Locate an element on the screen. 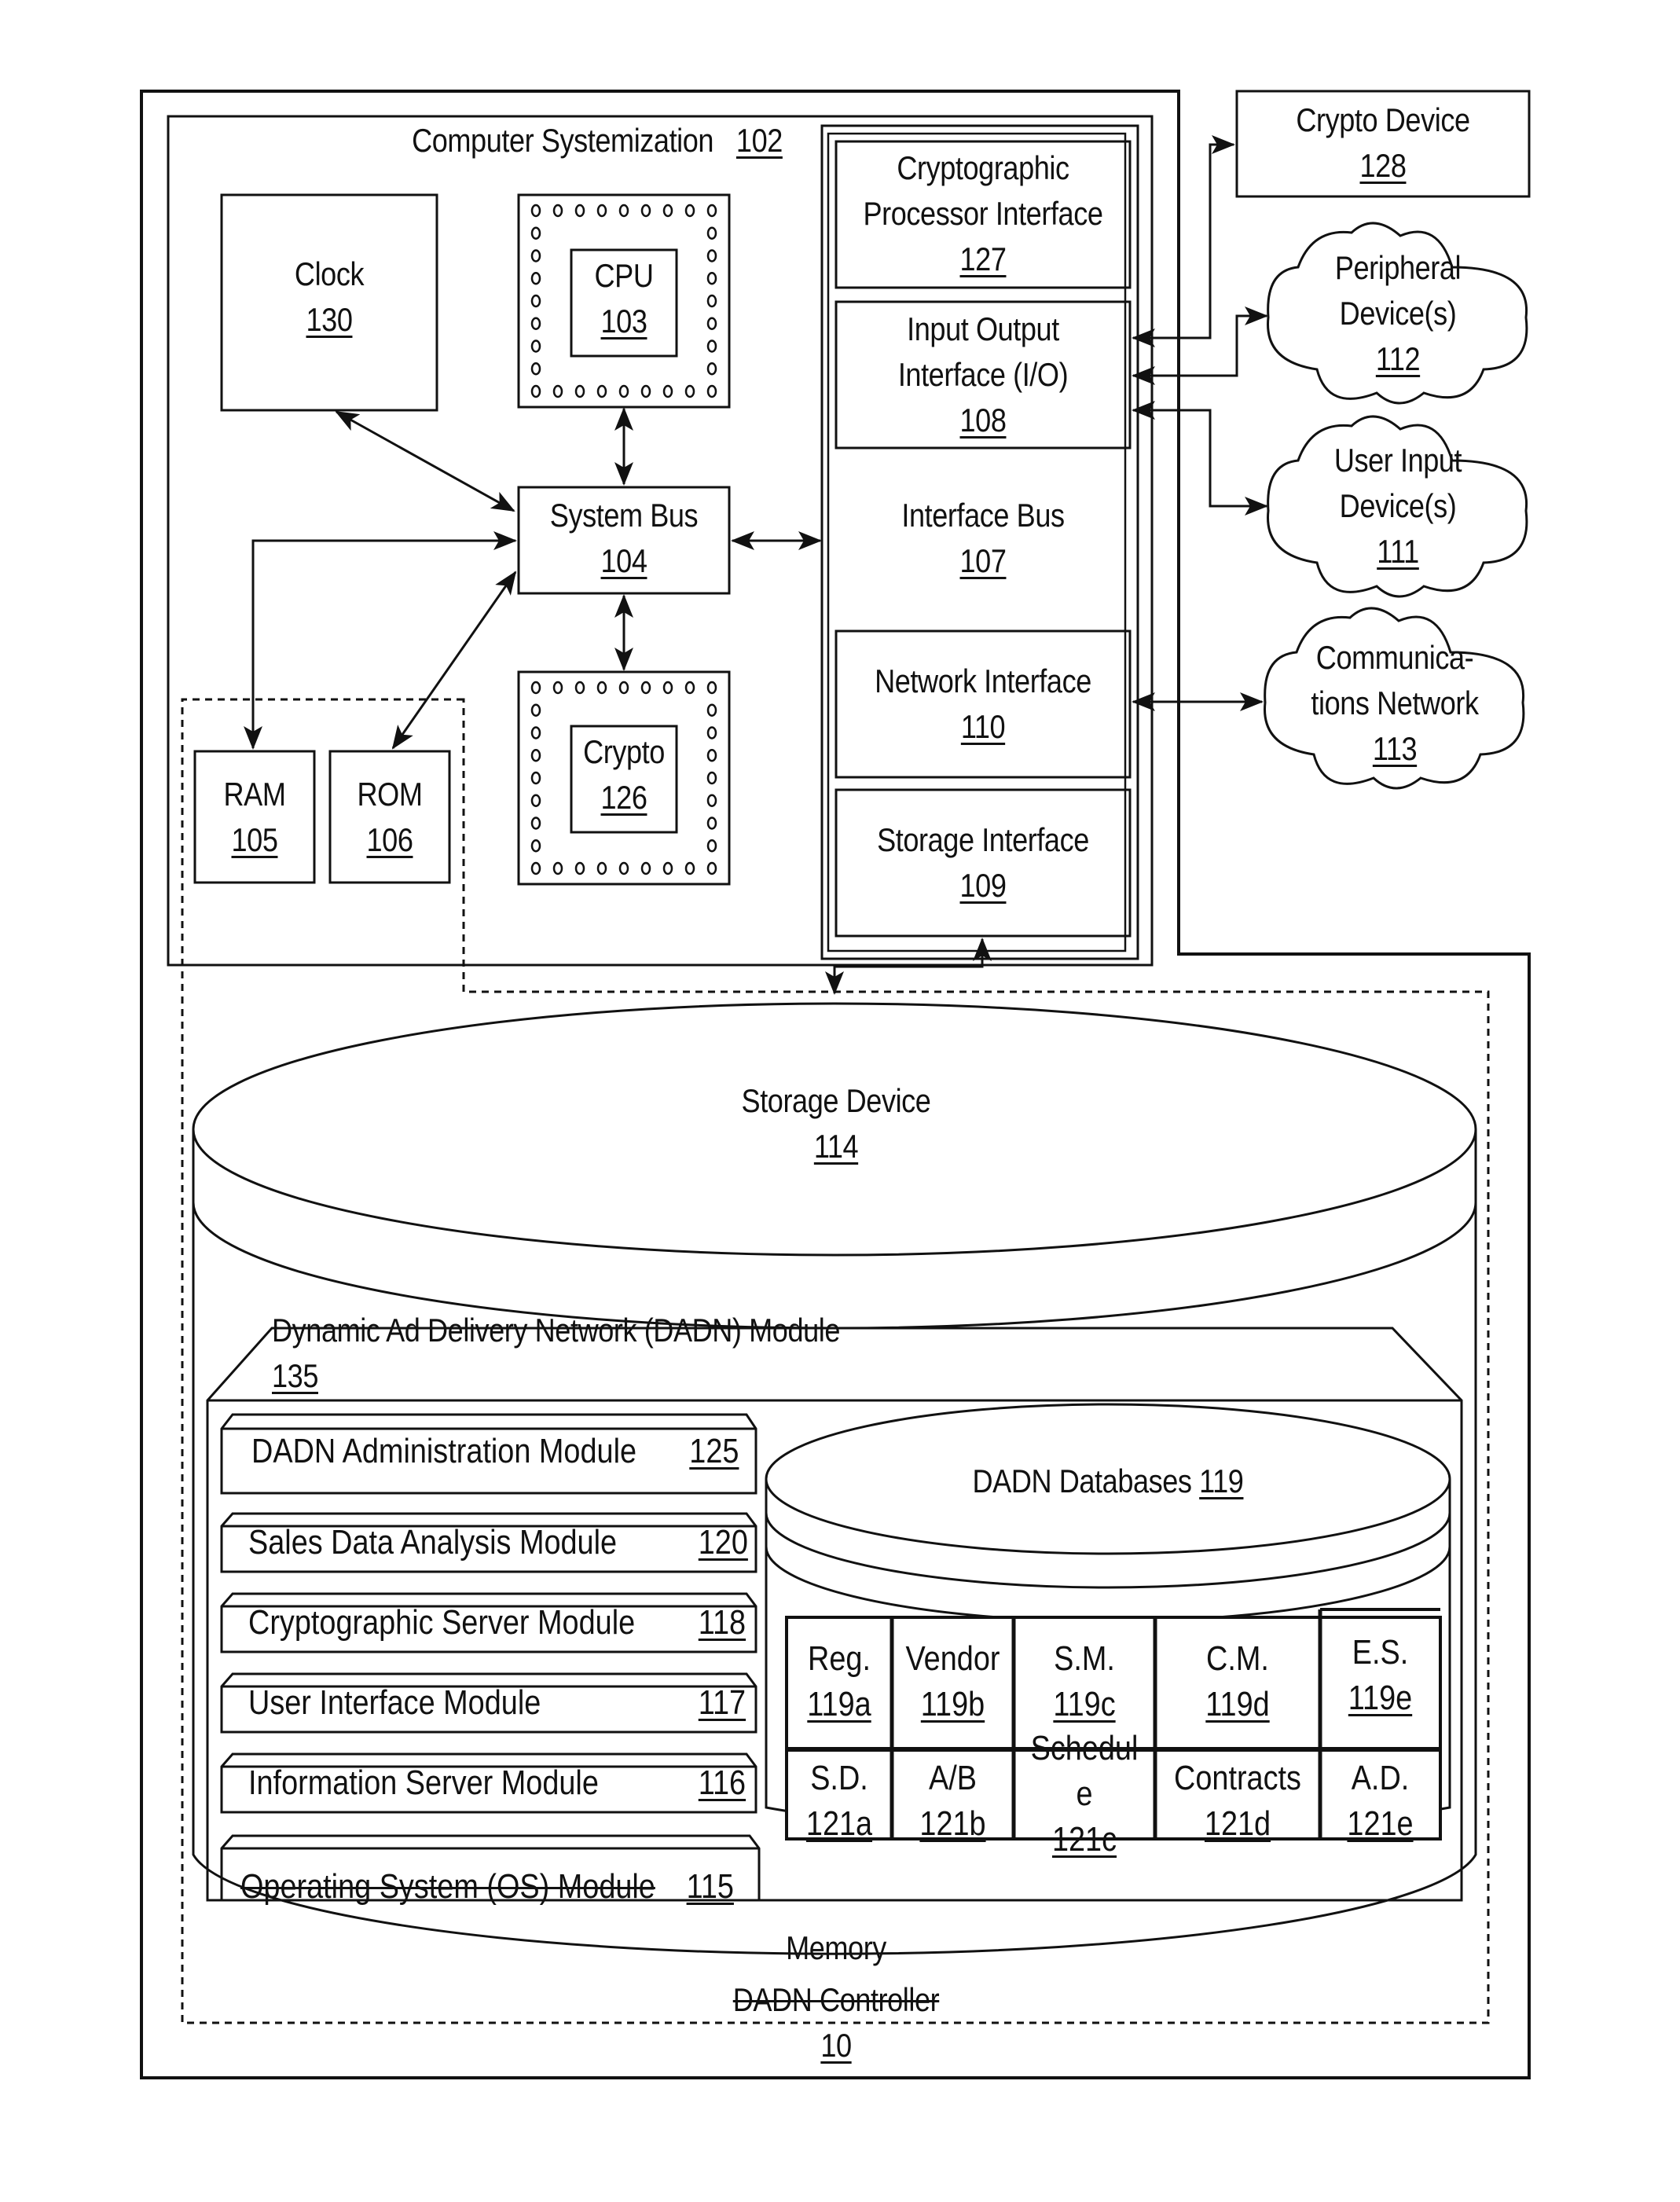 The width and height of the screenshot is (1680, 2202). ram-label: RAM 105 is located at coordinates (254, 817).